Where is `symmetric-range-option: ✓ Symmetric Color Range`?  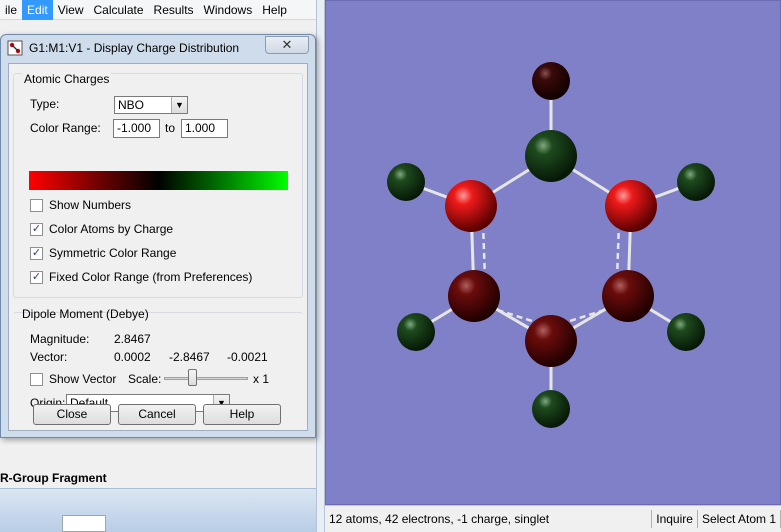
symmetric-range-option: ✓ Symmetric Color Range is located at coordinates (103, 253).